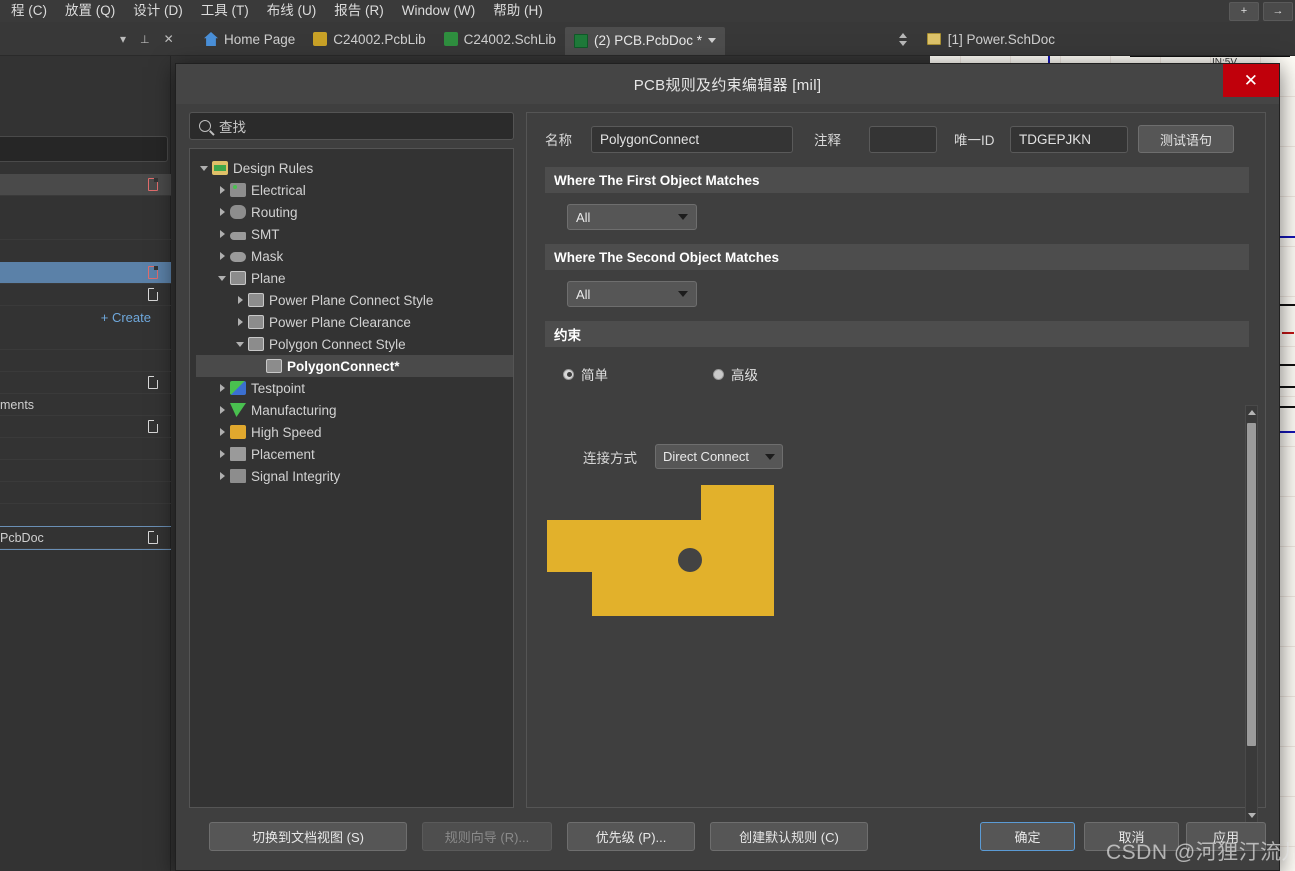 The height and width of the screenshot is (871, 1295). What do you see at coordinates (354, 278) in the screenshot?
I see `tree-node-plane: Plane` at bounding box center [354, 278].